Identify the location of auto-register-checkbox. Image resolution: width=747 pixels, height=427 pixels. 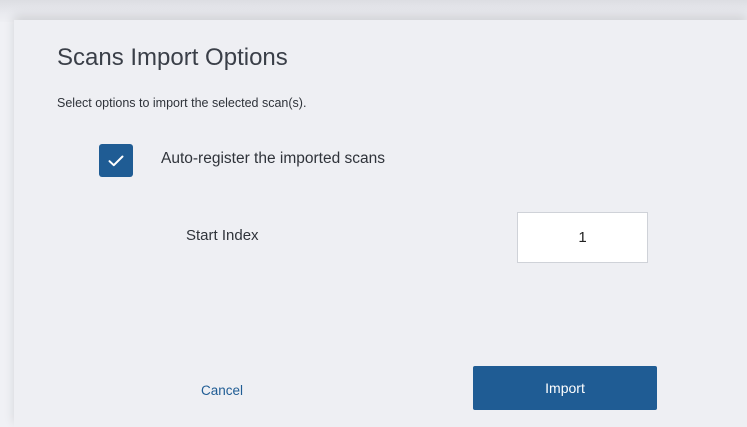
(116, 160).